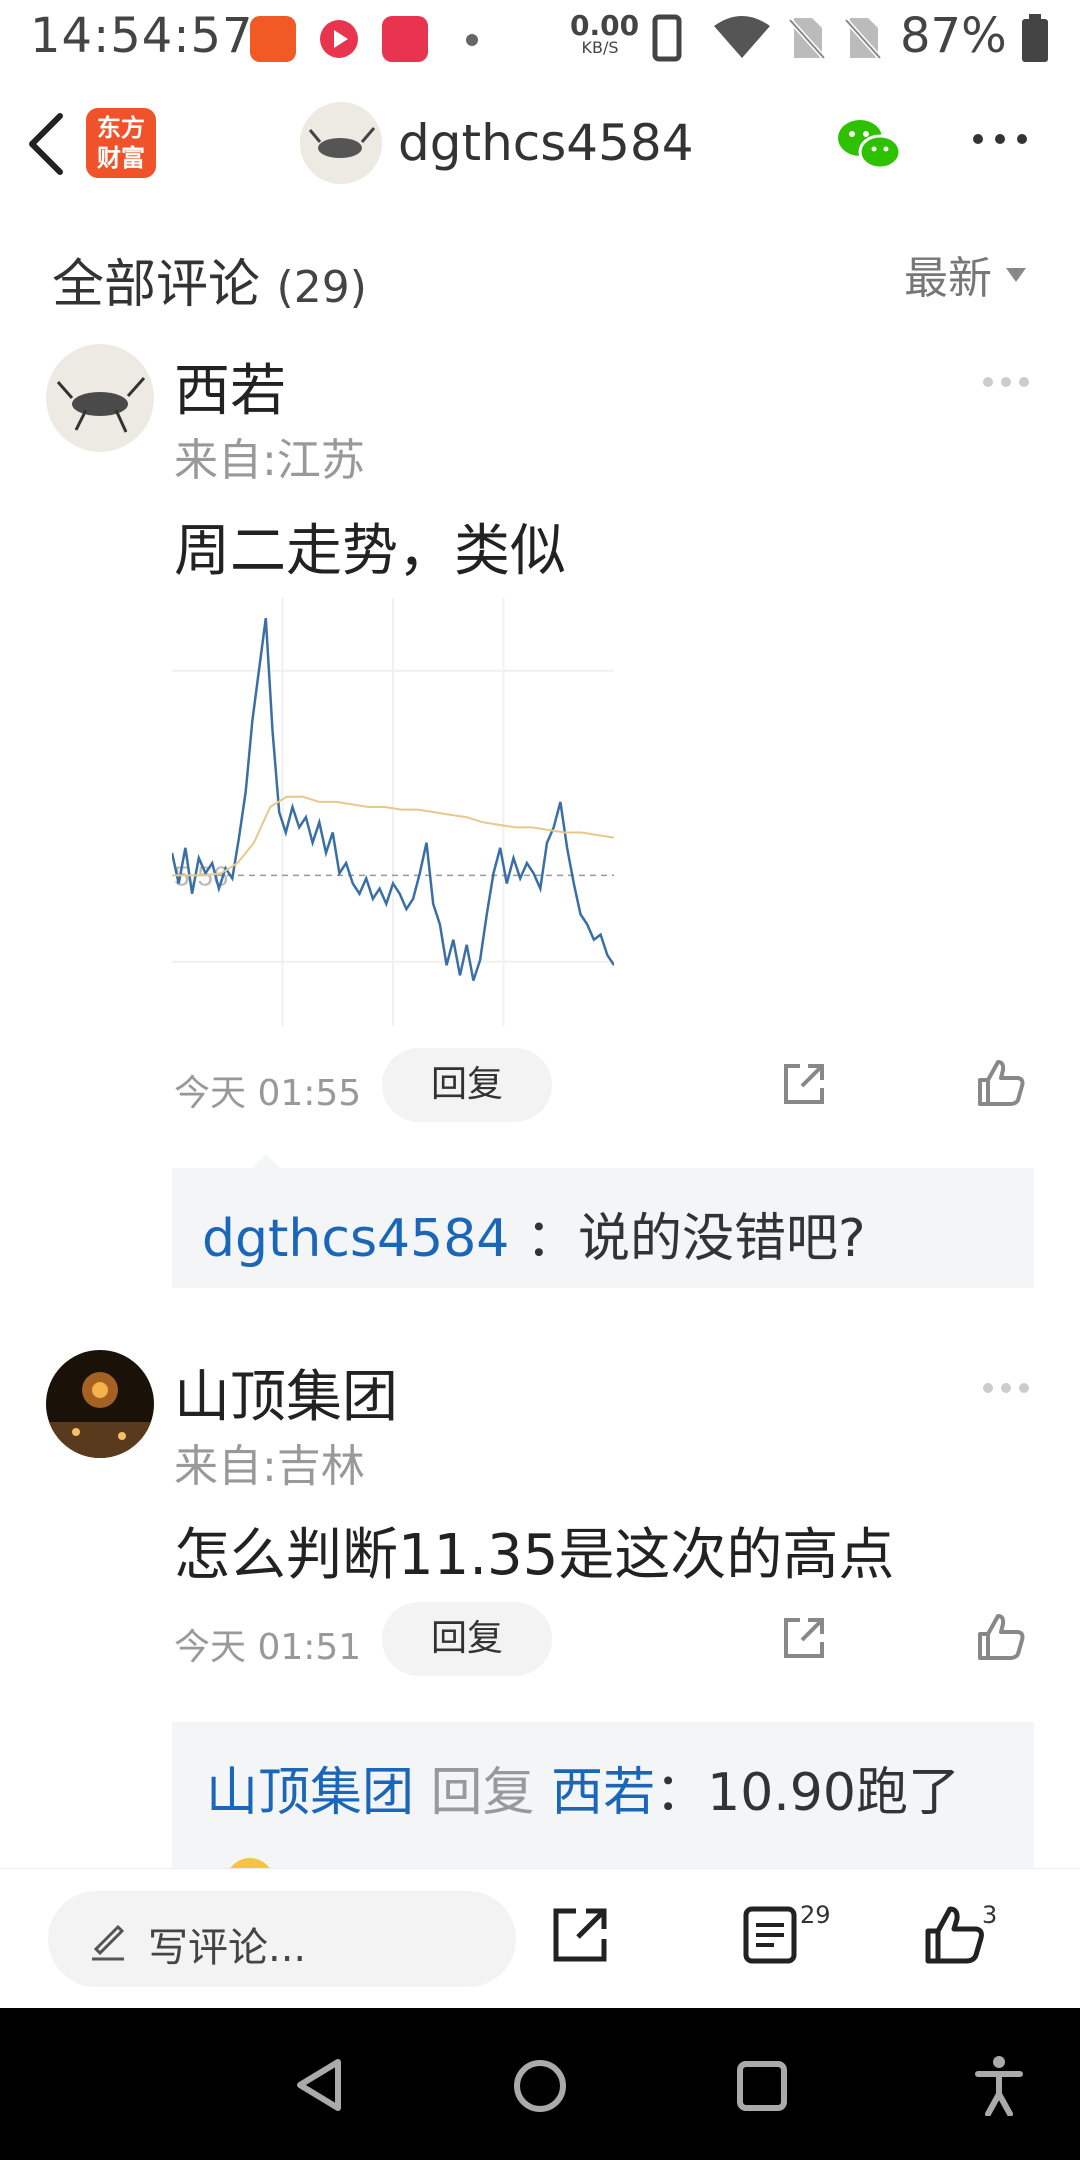  I want to click on recents-square-icon, so click(762, 2086).